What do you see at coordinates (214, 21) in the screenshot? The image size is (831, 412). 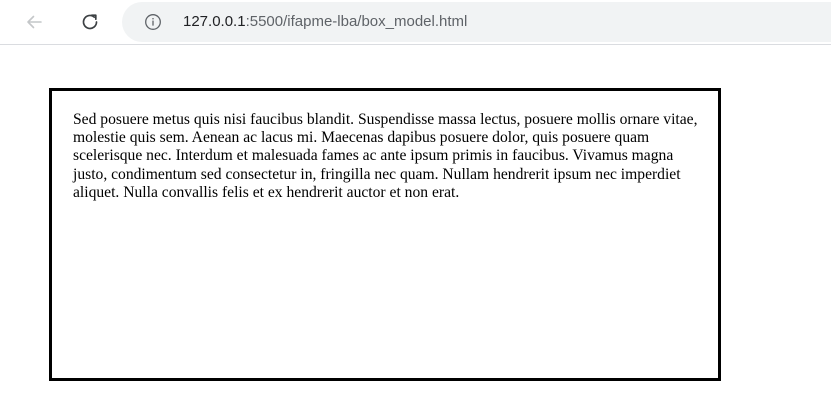 I see `url-host: 127.0.0.1` at bounding box center [214, 21].